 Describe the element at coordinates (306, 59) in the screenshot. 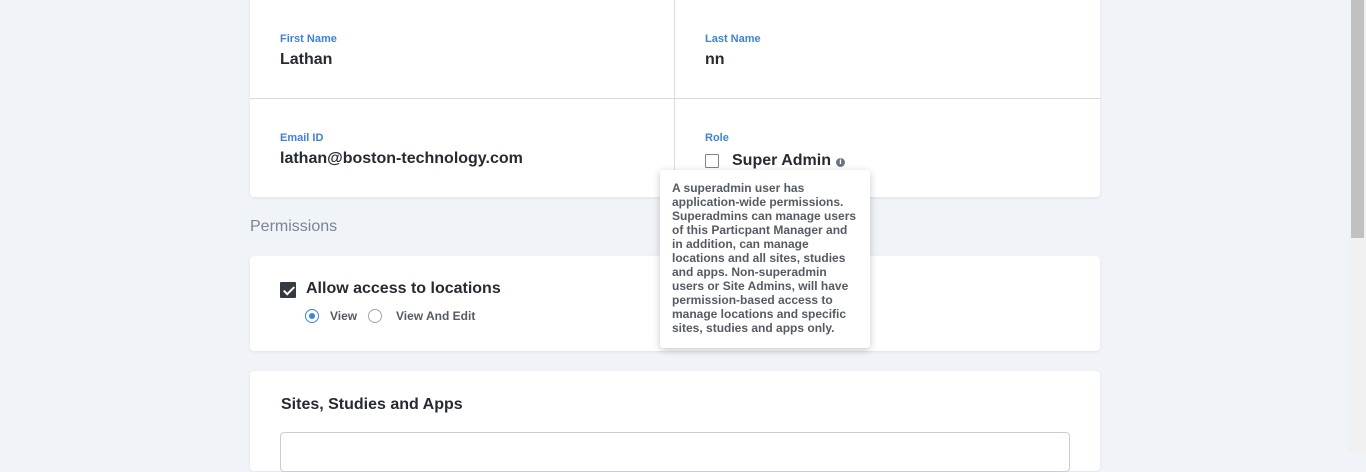

I see `first-name-value: Lathan` at that location.